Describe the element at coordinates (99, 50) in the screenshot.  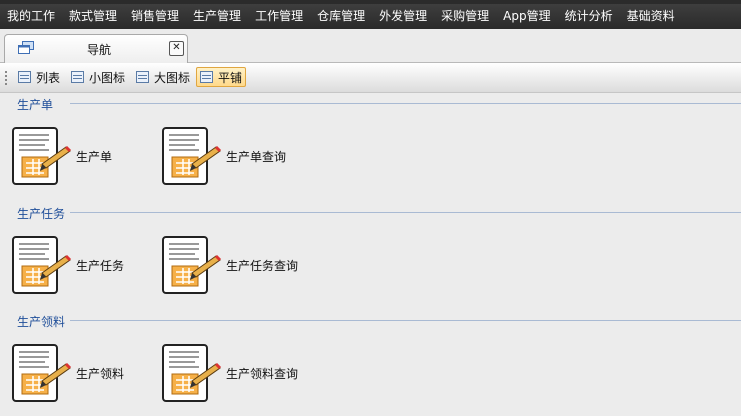
I see `tab-label: 导航` at that location.